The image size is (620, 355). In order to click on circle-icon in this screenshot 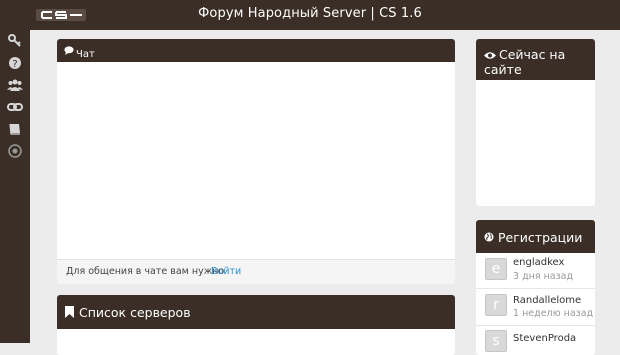, I will do `click(15, 151)`.